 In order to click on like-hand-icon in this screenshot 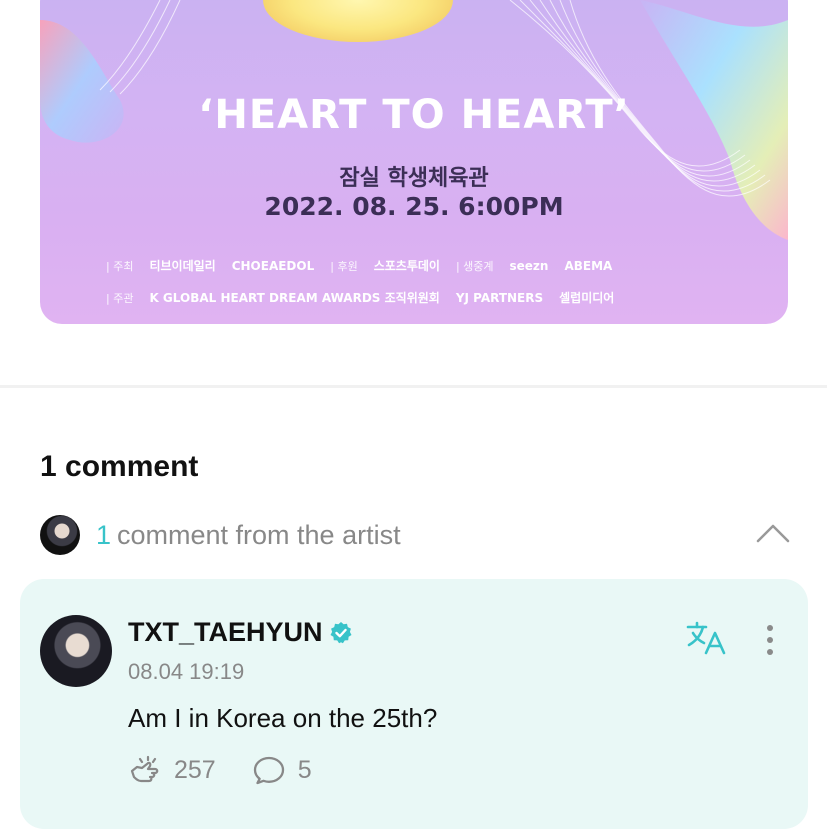, I will do `click(145, 770)`.